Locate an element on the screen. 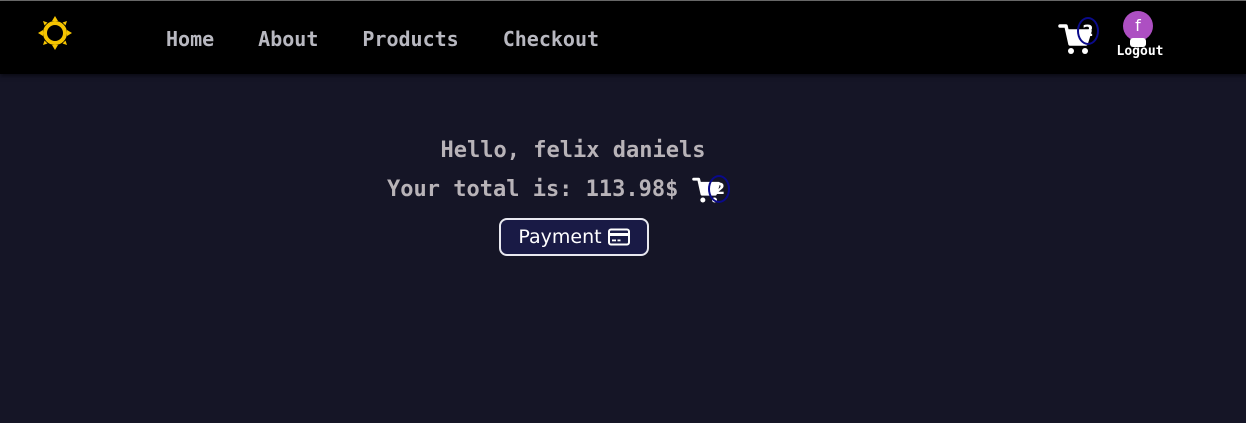 The image size is (1246, 423). theme-toggle-button is located at coordinates (55, 33).